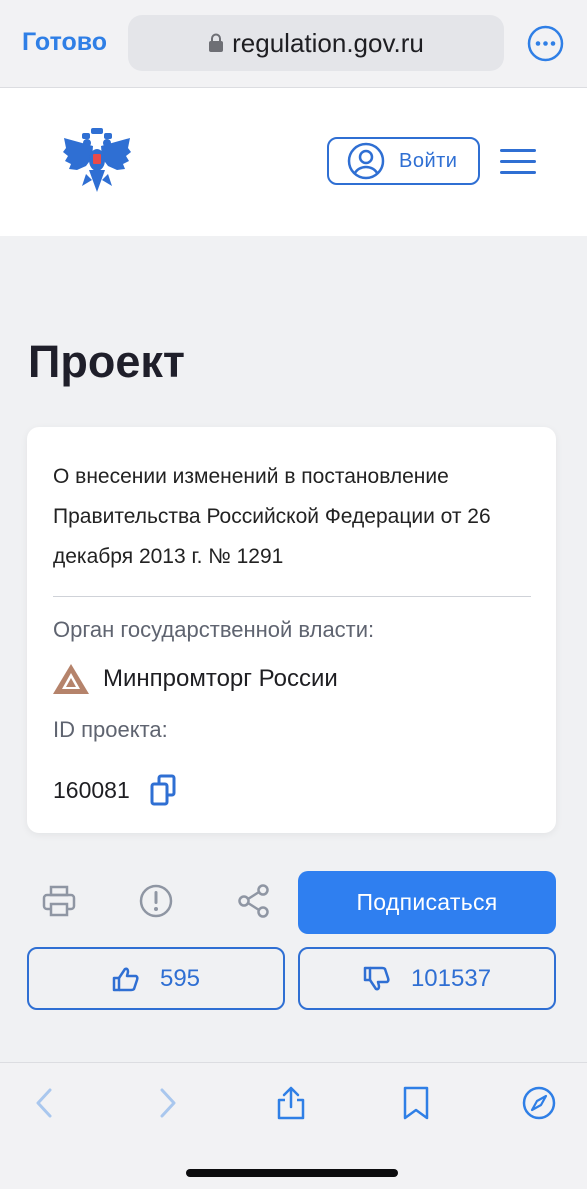 This screenshot has height=1189, width=587. What do you see at coordinates (163, 790) in the screenshot?
I see `copy-icon` at bounding box center [163, 790].